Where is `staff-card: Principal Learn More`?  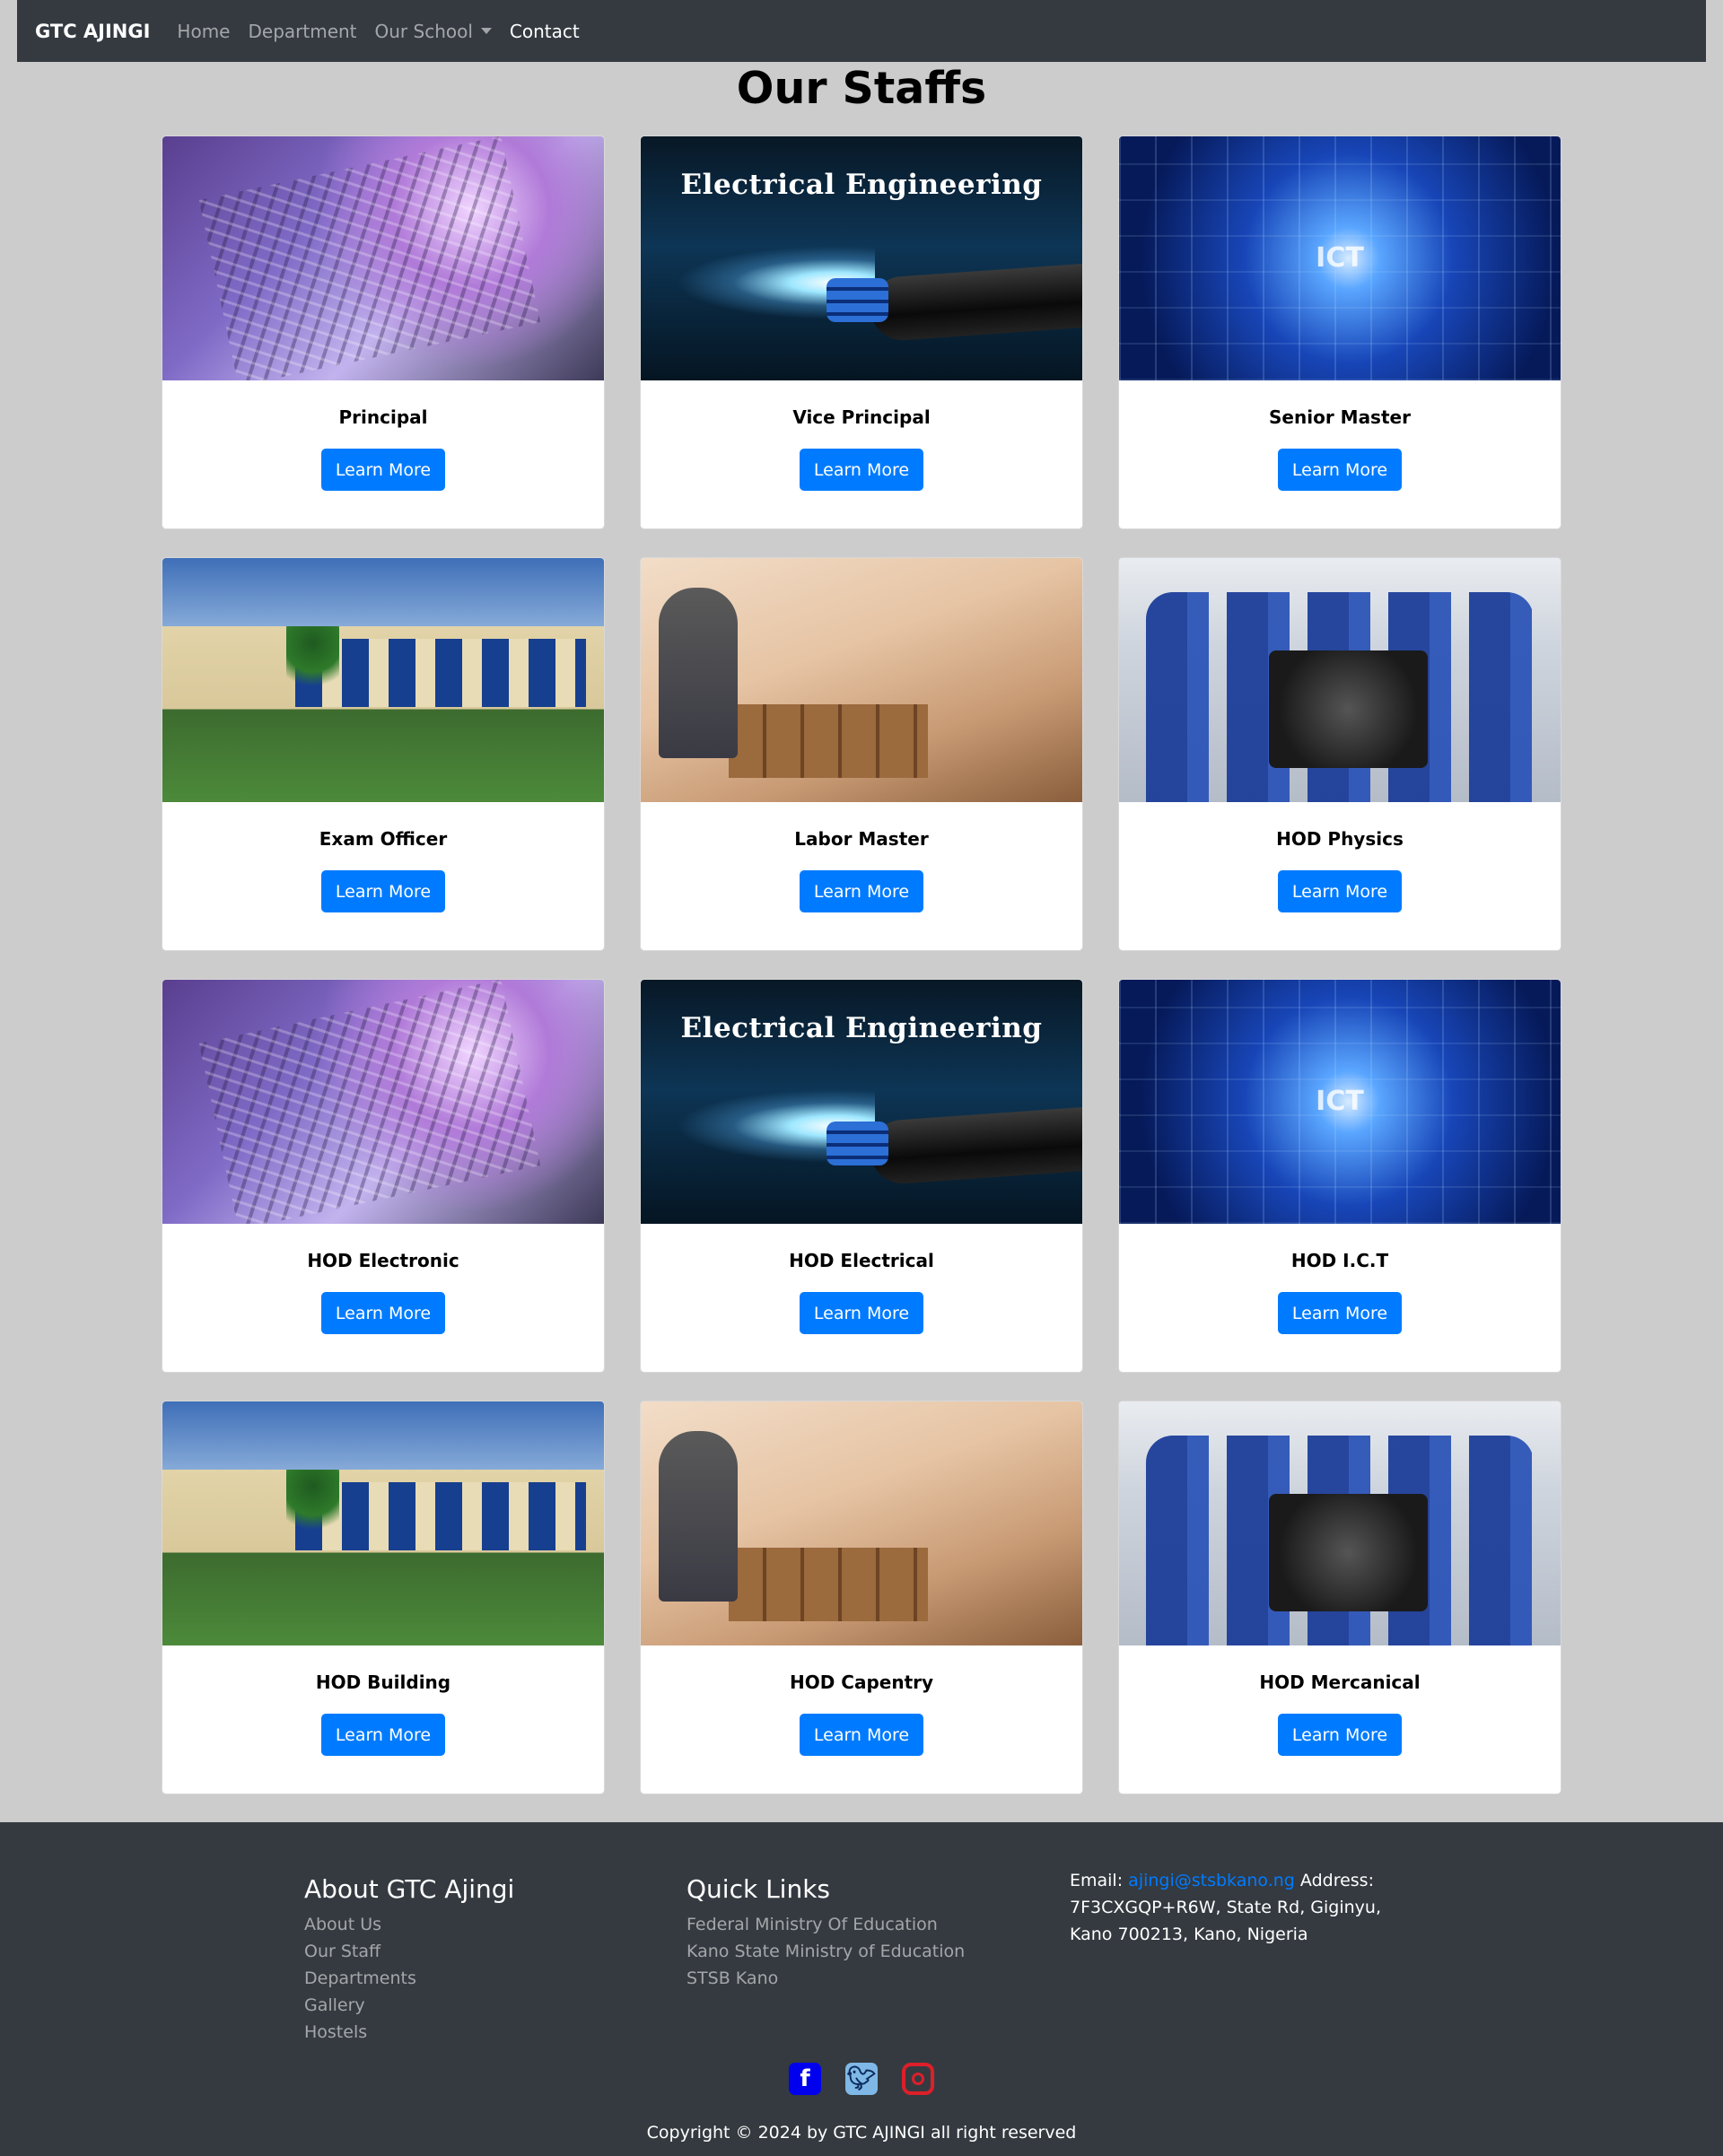
staff-card: Principal Learn More is located at coordinates (383, 332).